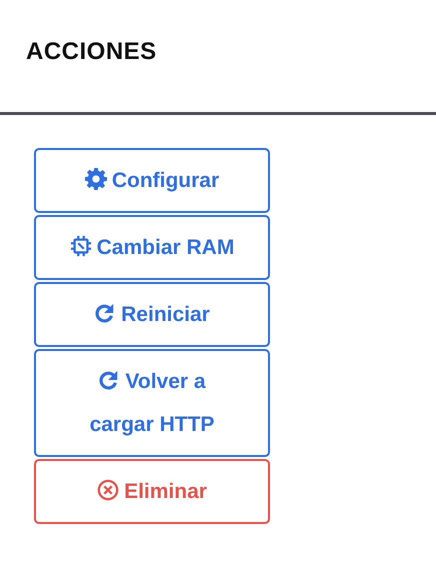 Image resolution: width=436 pixels, height=580 pixels. What do you see at coordinates (95, 179) in the screenshot?
I see `gear-icon` at bounding box center [95, 179].